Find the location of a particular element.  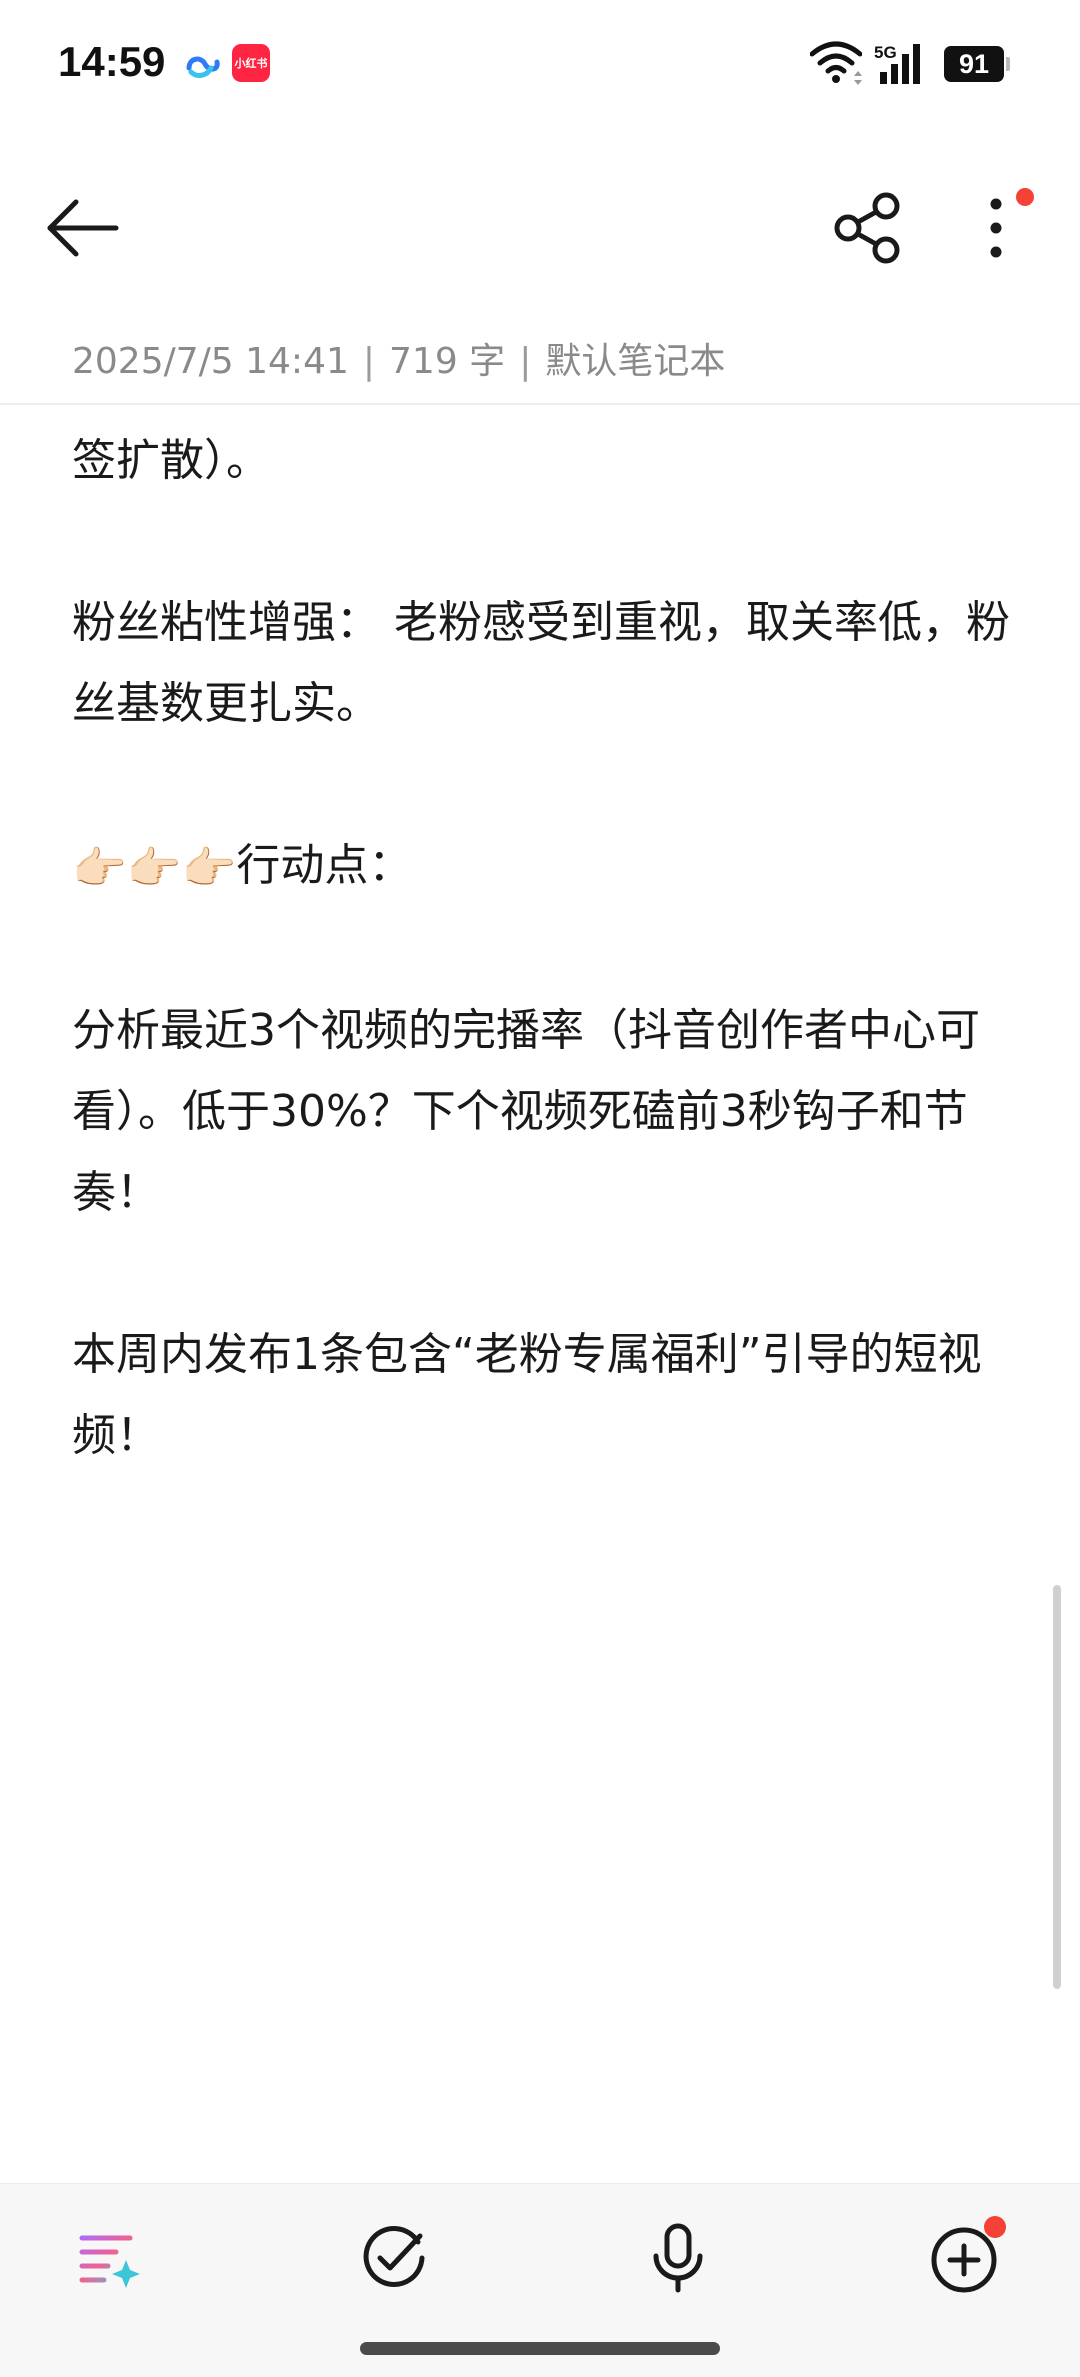

microphone-icon is located at coordinates (678, 2258).